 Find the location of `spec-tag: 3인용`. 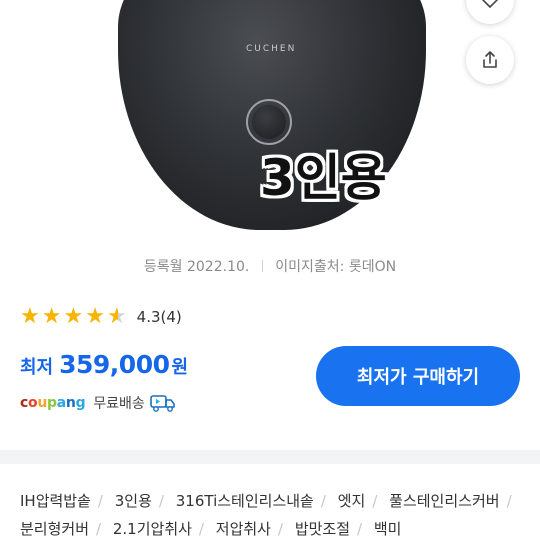

spec-tag: 3인용 is located at coordinates (133, 501).